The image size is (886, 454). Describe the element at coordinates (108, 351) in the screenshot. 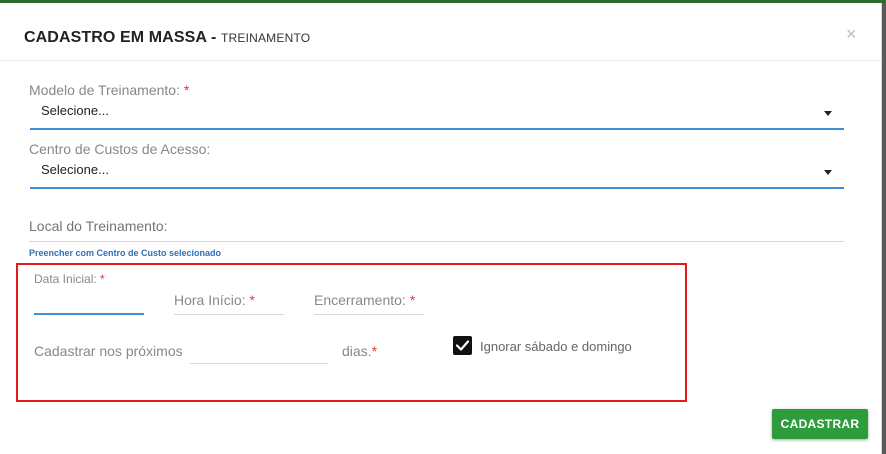

I see `proximos-label: Cadastrar nos próximos` at that location.